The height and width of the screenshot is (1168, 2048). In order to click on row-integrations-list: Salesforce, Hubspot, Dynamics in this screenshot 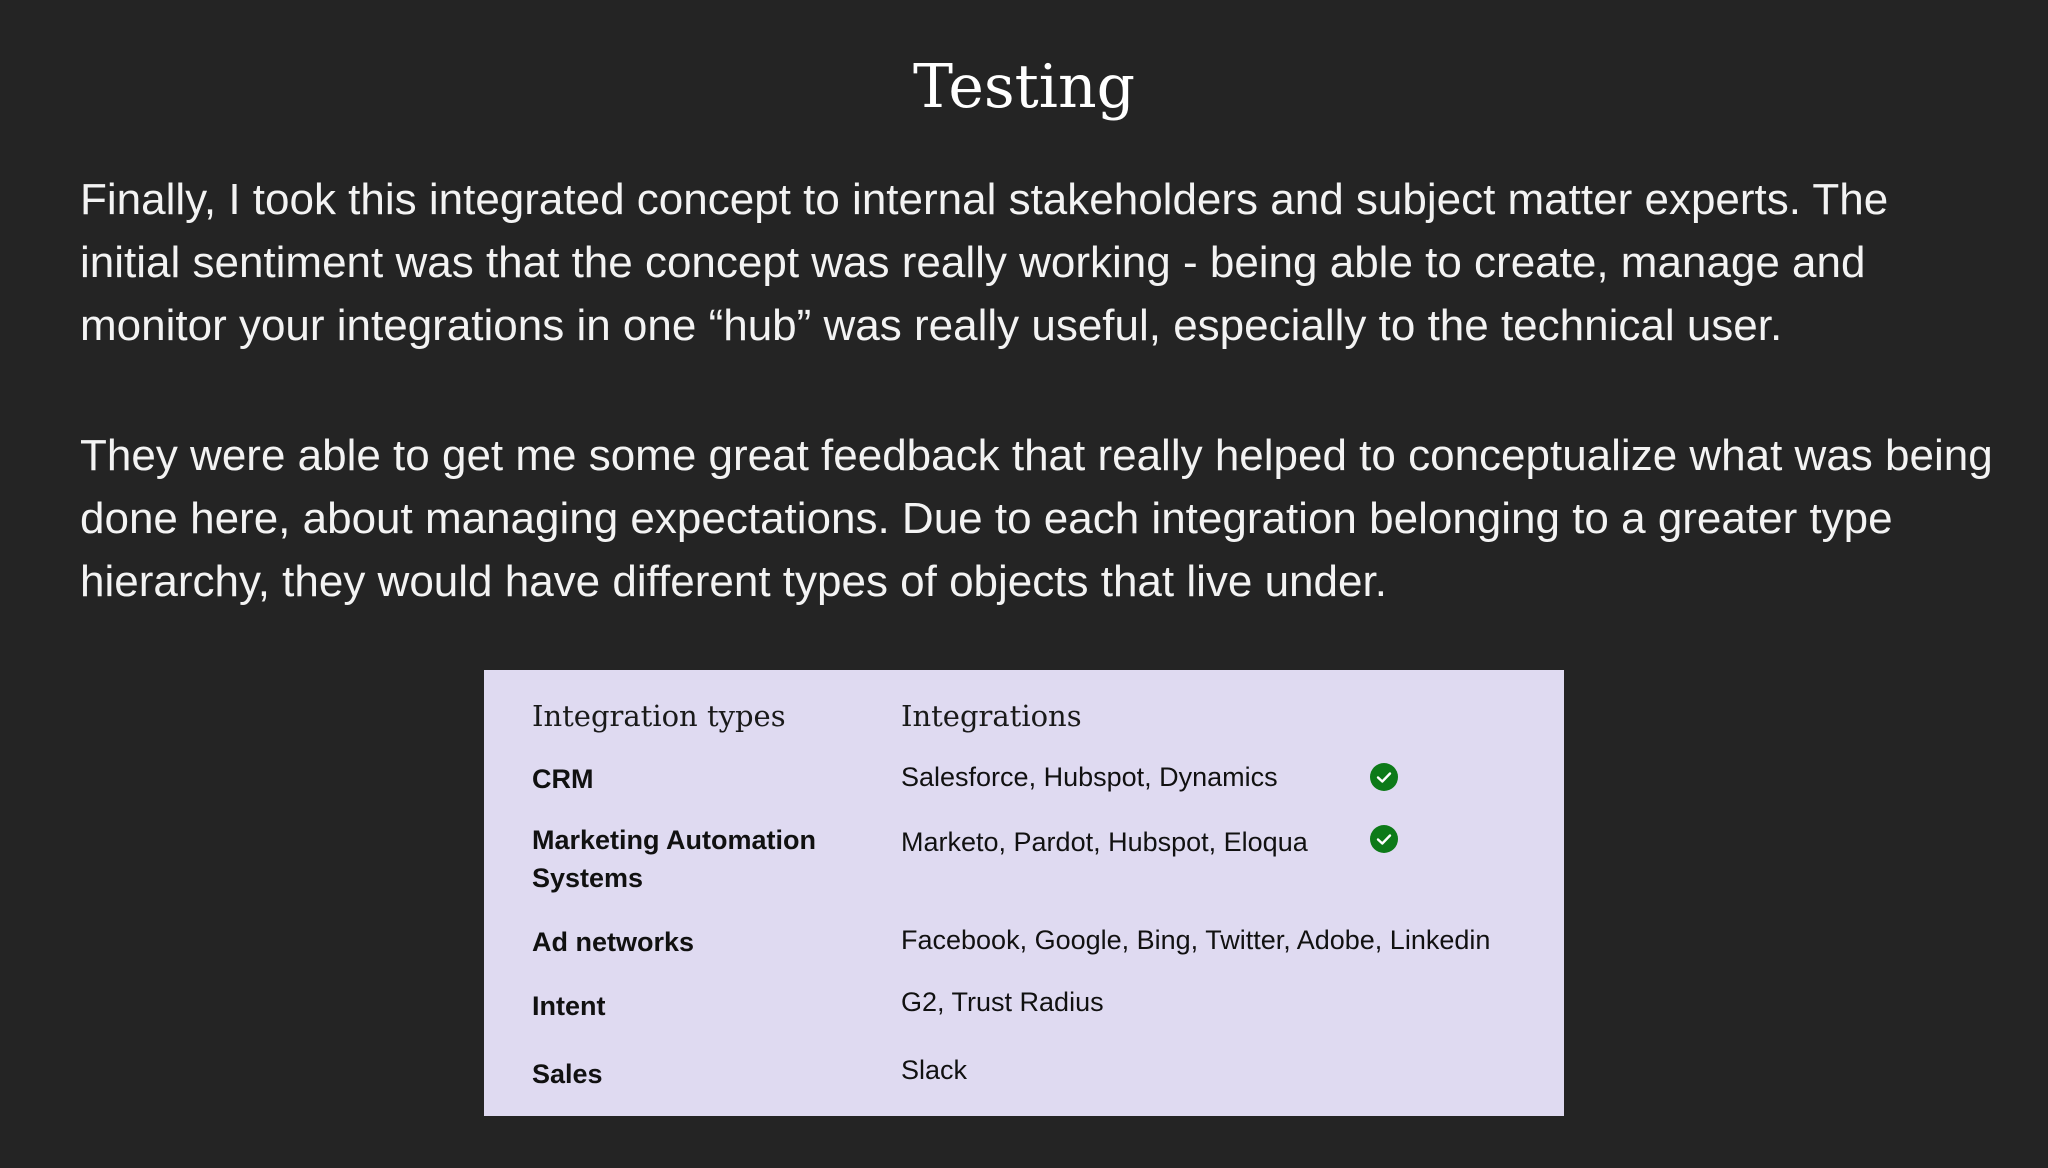, I will do `click(1089, 777)`.